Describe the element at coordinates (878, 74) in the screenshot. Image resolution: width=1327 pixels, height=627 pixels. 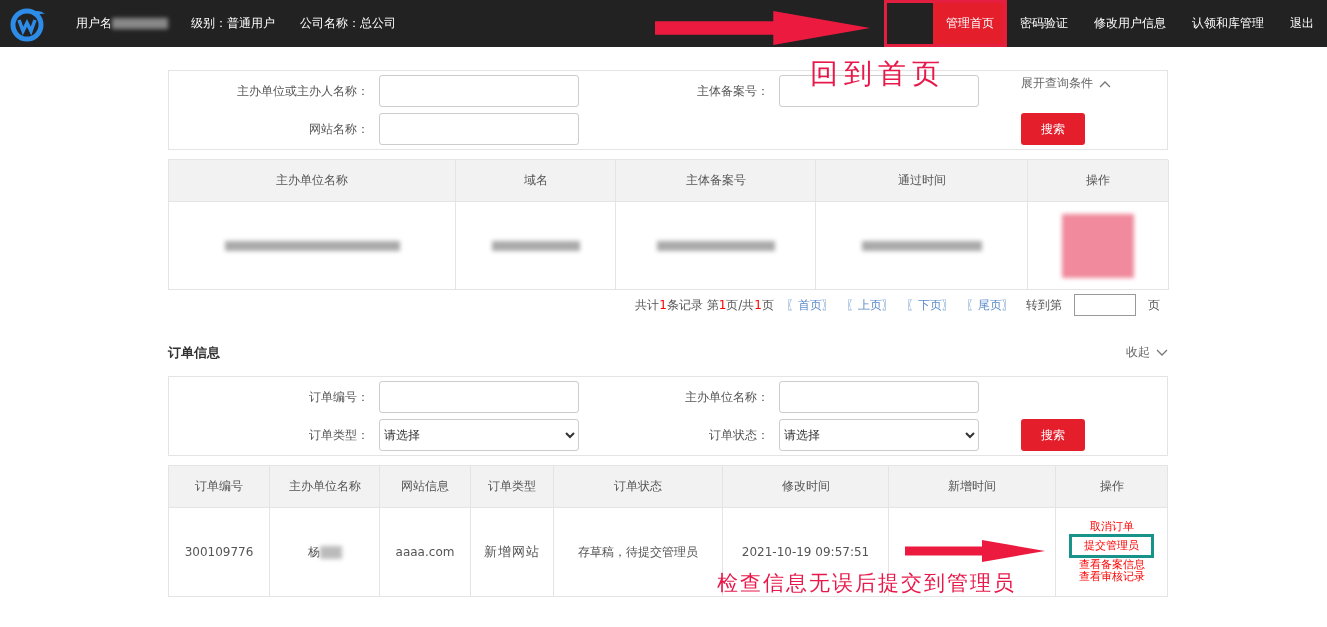
I see `annotation-text: 回到首页` at that location.